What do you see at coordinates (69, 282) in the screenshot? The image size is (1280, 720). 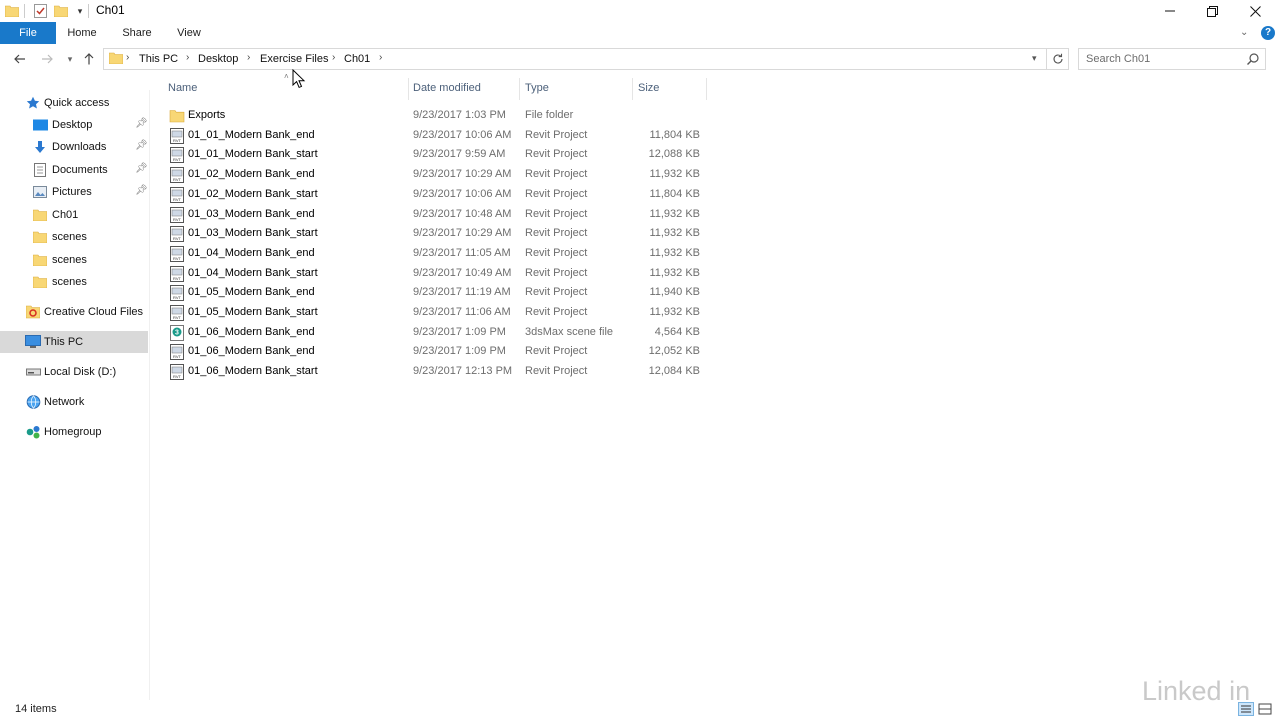 I see `sidebar-item-label: scenes` at bounding box center [69, 282].